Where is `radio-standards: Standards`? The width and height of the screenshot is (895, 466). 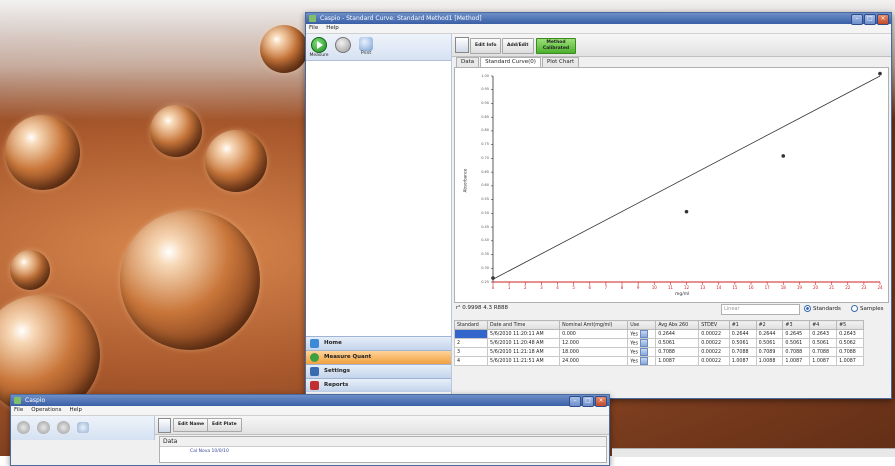
radio-standards: Standards is located at coordinates (822, 308).